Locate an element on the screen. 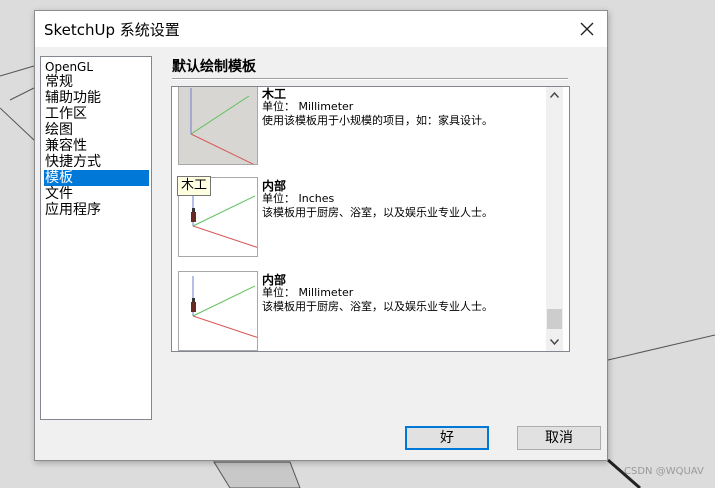 The image size is (715, 488). window-title: SketchUp 系统设置 is located at coordinates (112, 30).